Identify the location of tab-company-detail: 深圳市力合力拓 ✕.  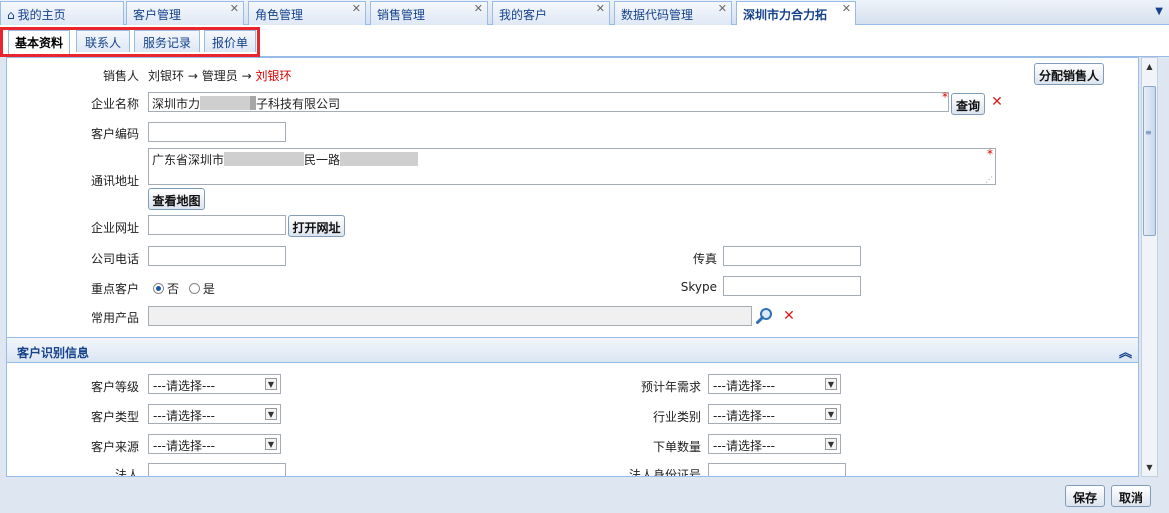
(796, 13).